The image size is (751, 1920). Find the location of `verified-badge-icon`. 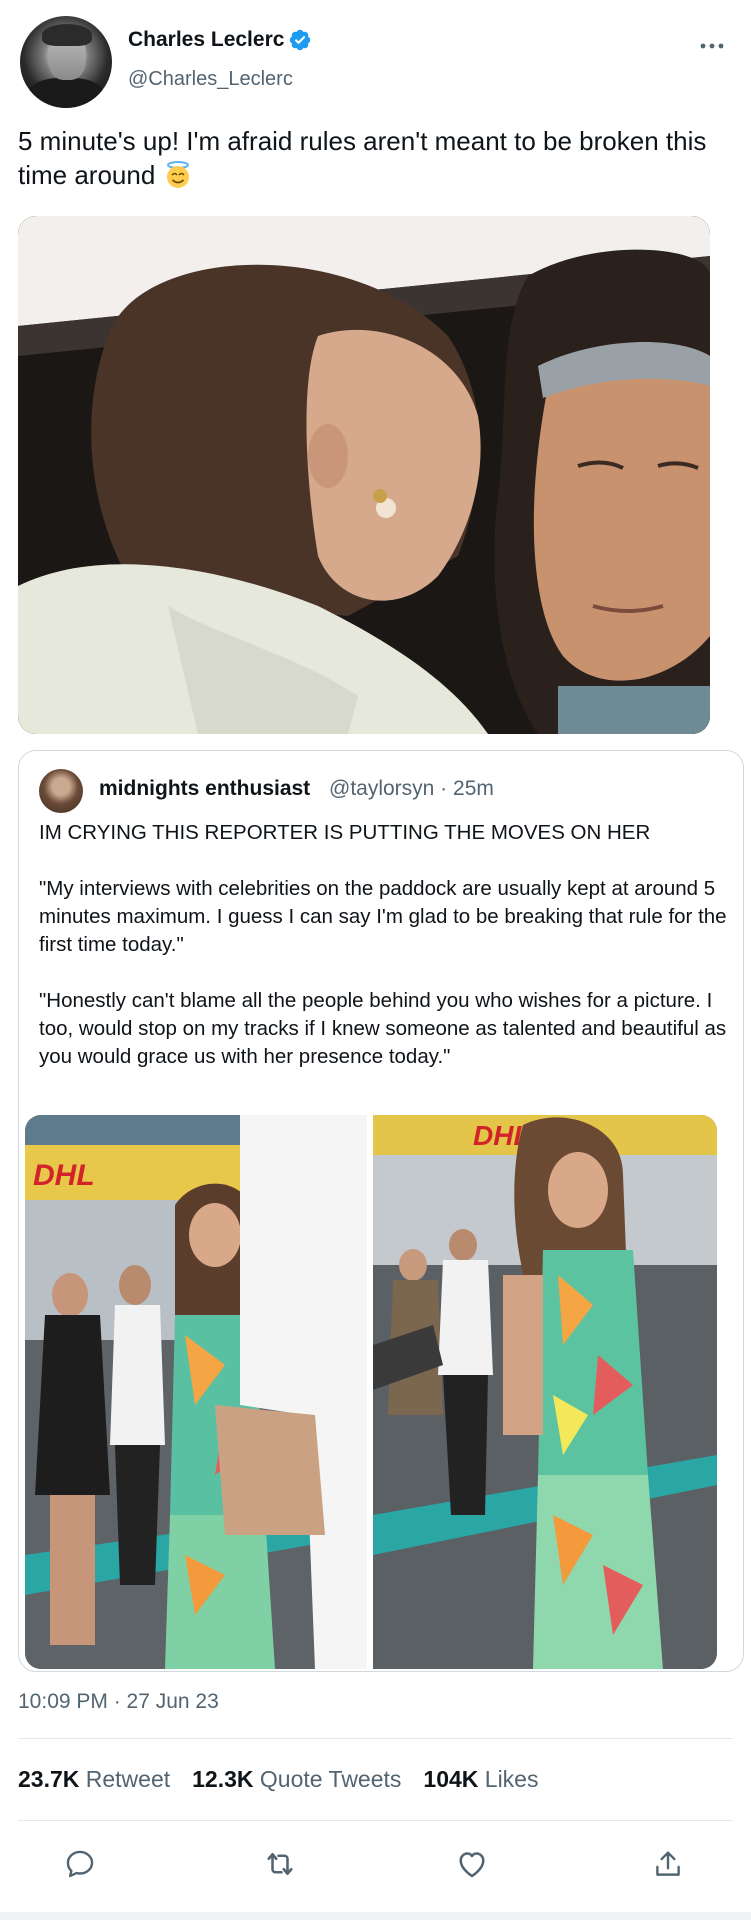

verified-badge-icon is located at coordinates (300, 40).